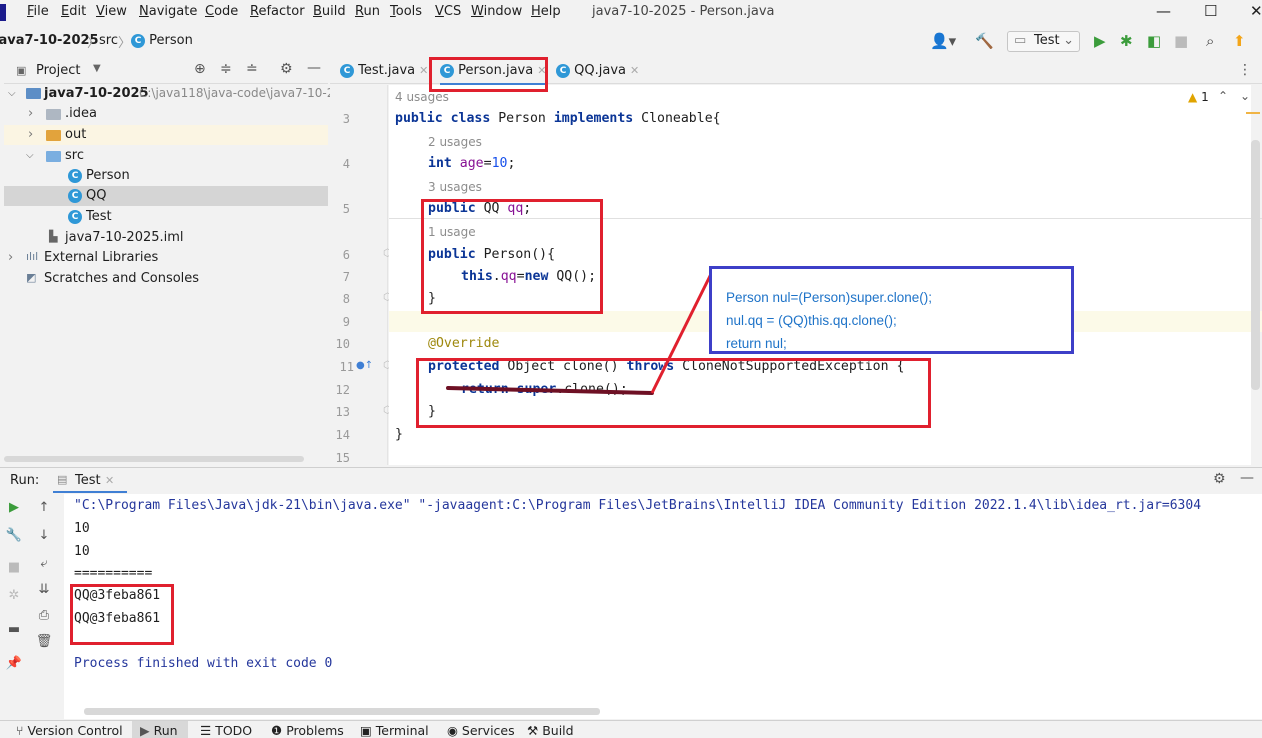  Describe the element at coordinates (682, 332) in the screenshot. I see `annotation-arrow-line` at that location.